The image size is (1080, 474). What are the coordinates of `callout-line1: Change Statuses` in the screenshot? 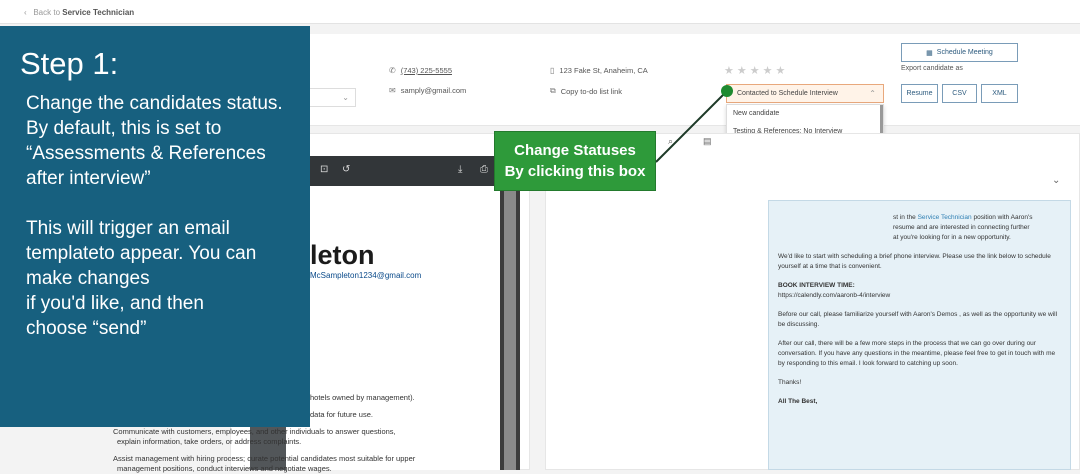 It's located at (575, 150).